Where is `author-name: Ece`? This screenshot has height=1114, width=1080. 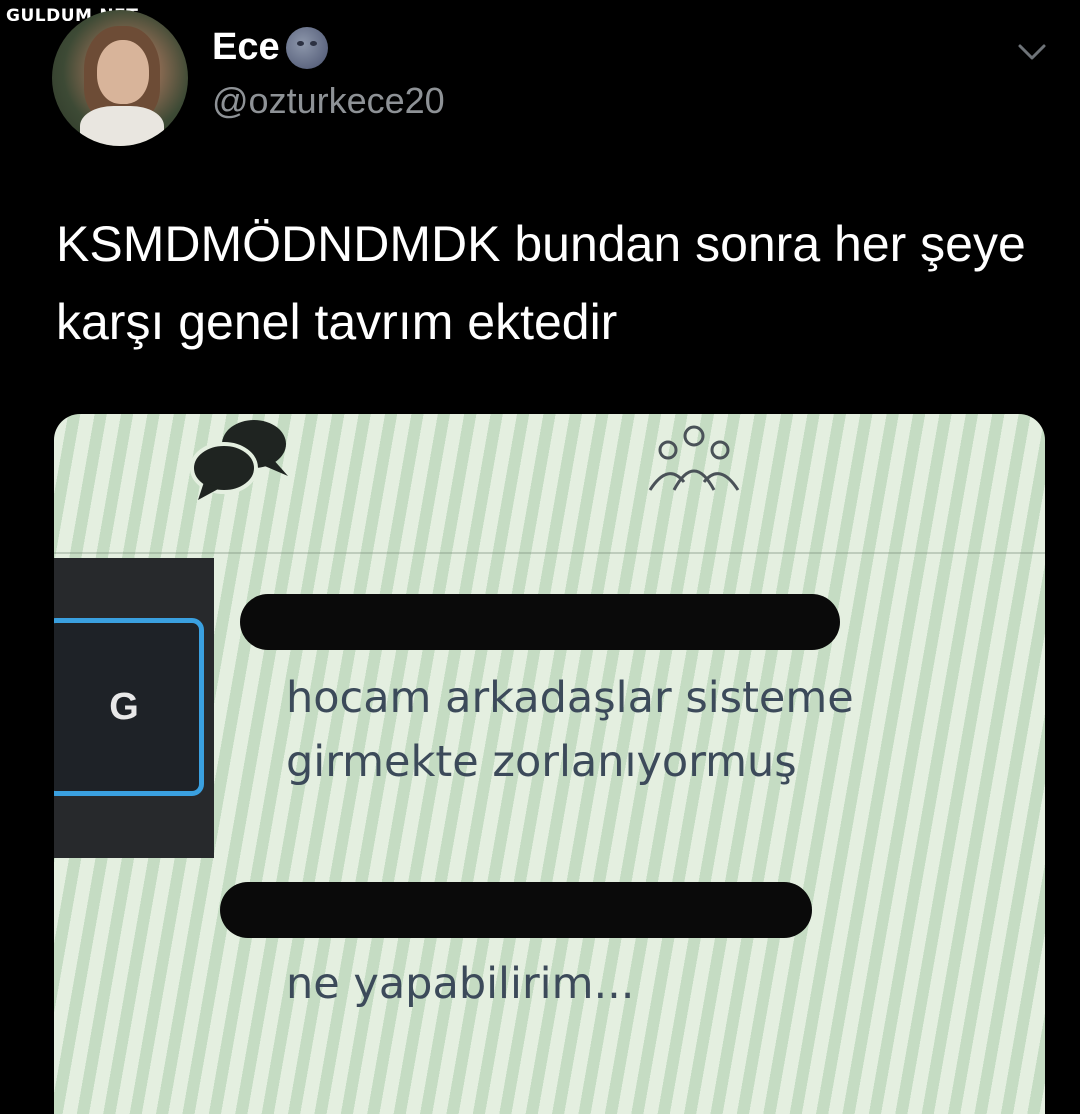
author-name: Ece is located at coordinates (246, 47).